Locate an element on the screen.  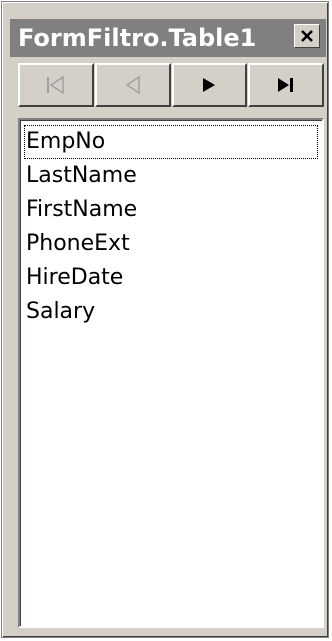
window-titlebar: FormFiltro.Table1 is located at coordinates (168, 38).